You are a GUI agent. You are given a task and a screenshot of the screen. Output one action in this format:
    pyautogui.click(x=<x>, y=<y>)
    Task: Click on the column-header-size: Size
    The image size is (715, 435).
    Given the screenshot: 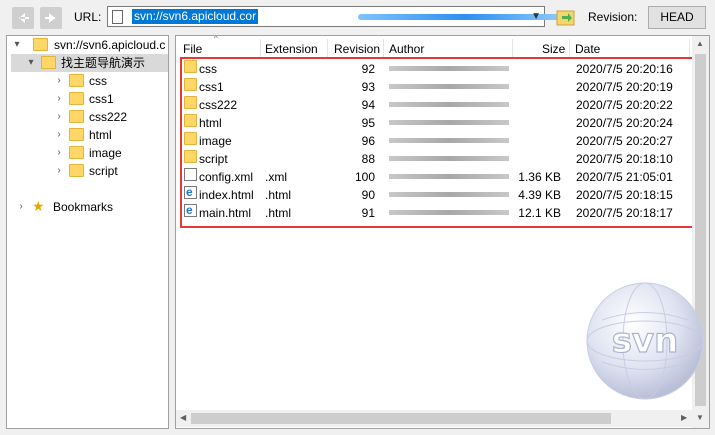 What is the action you would take?
    pyautogui.click(x=553, y=49)
    